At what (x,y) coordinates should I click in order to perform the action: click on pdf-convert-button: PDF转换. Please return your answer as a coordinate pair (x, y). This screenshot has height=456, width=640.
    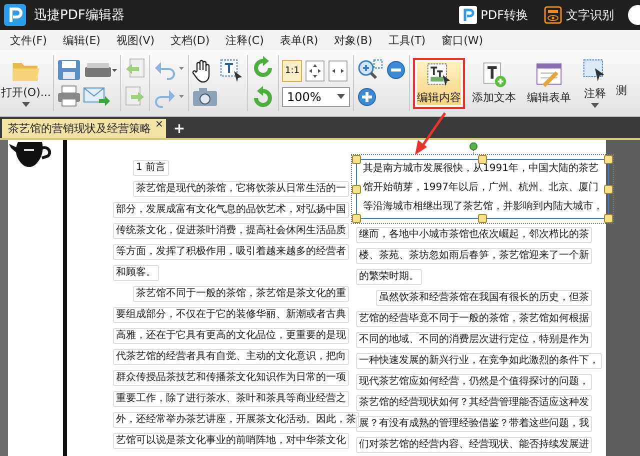
    Looking at the image, I should click on (493, 15).